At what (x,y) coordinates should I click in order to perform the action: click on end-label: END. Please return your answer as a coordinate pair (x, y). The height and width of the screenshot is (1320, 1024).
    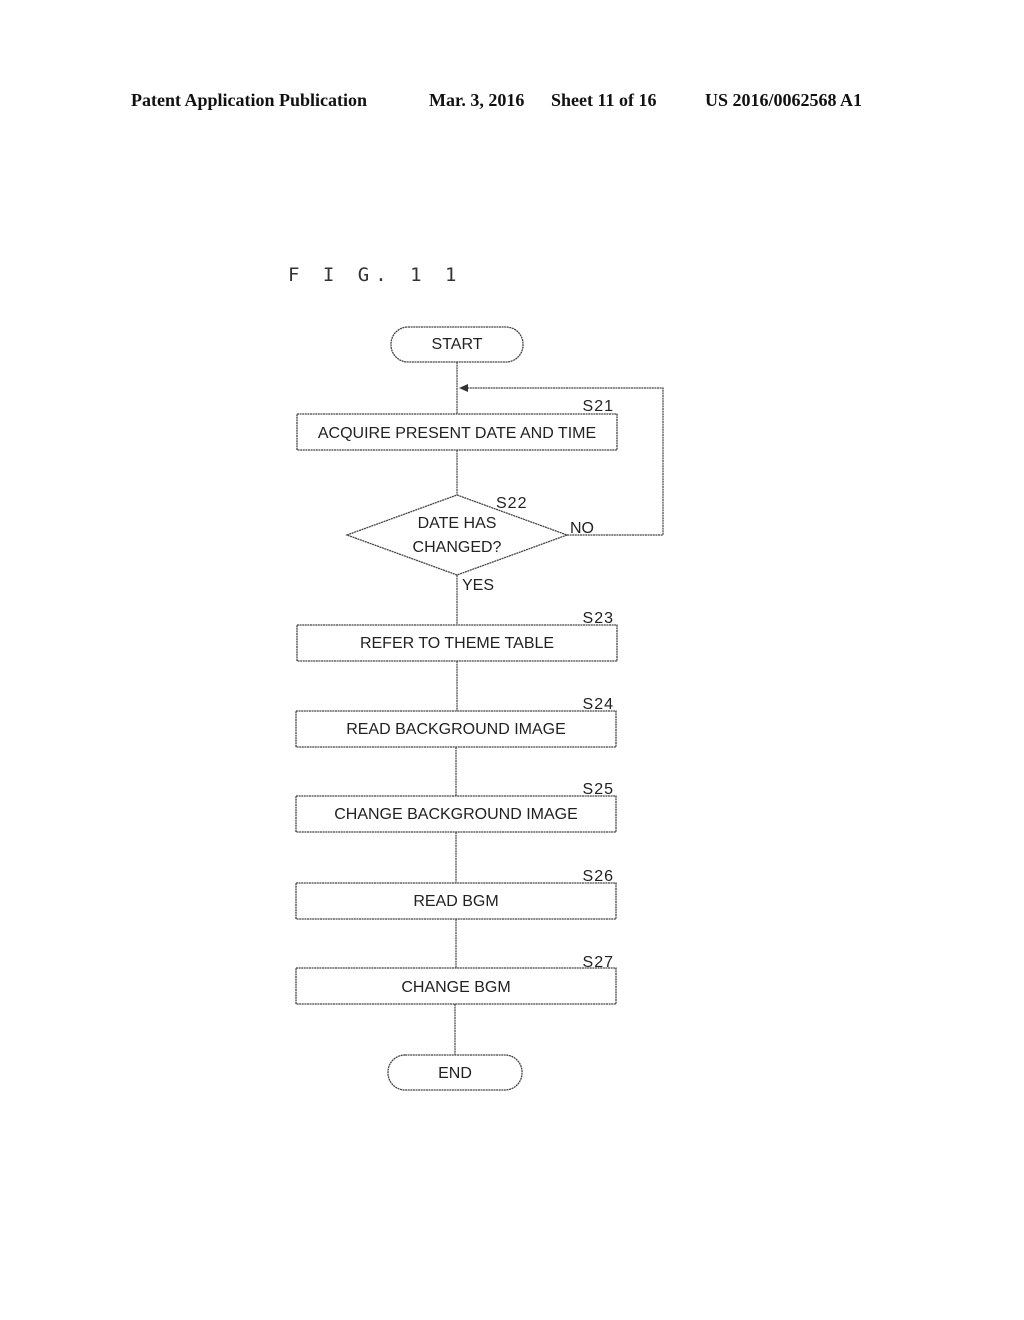
    Looking at the image, I should click on (455, 1073).